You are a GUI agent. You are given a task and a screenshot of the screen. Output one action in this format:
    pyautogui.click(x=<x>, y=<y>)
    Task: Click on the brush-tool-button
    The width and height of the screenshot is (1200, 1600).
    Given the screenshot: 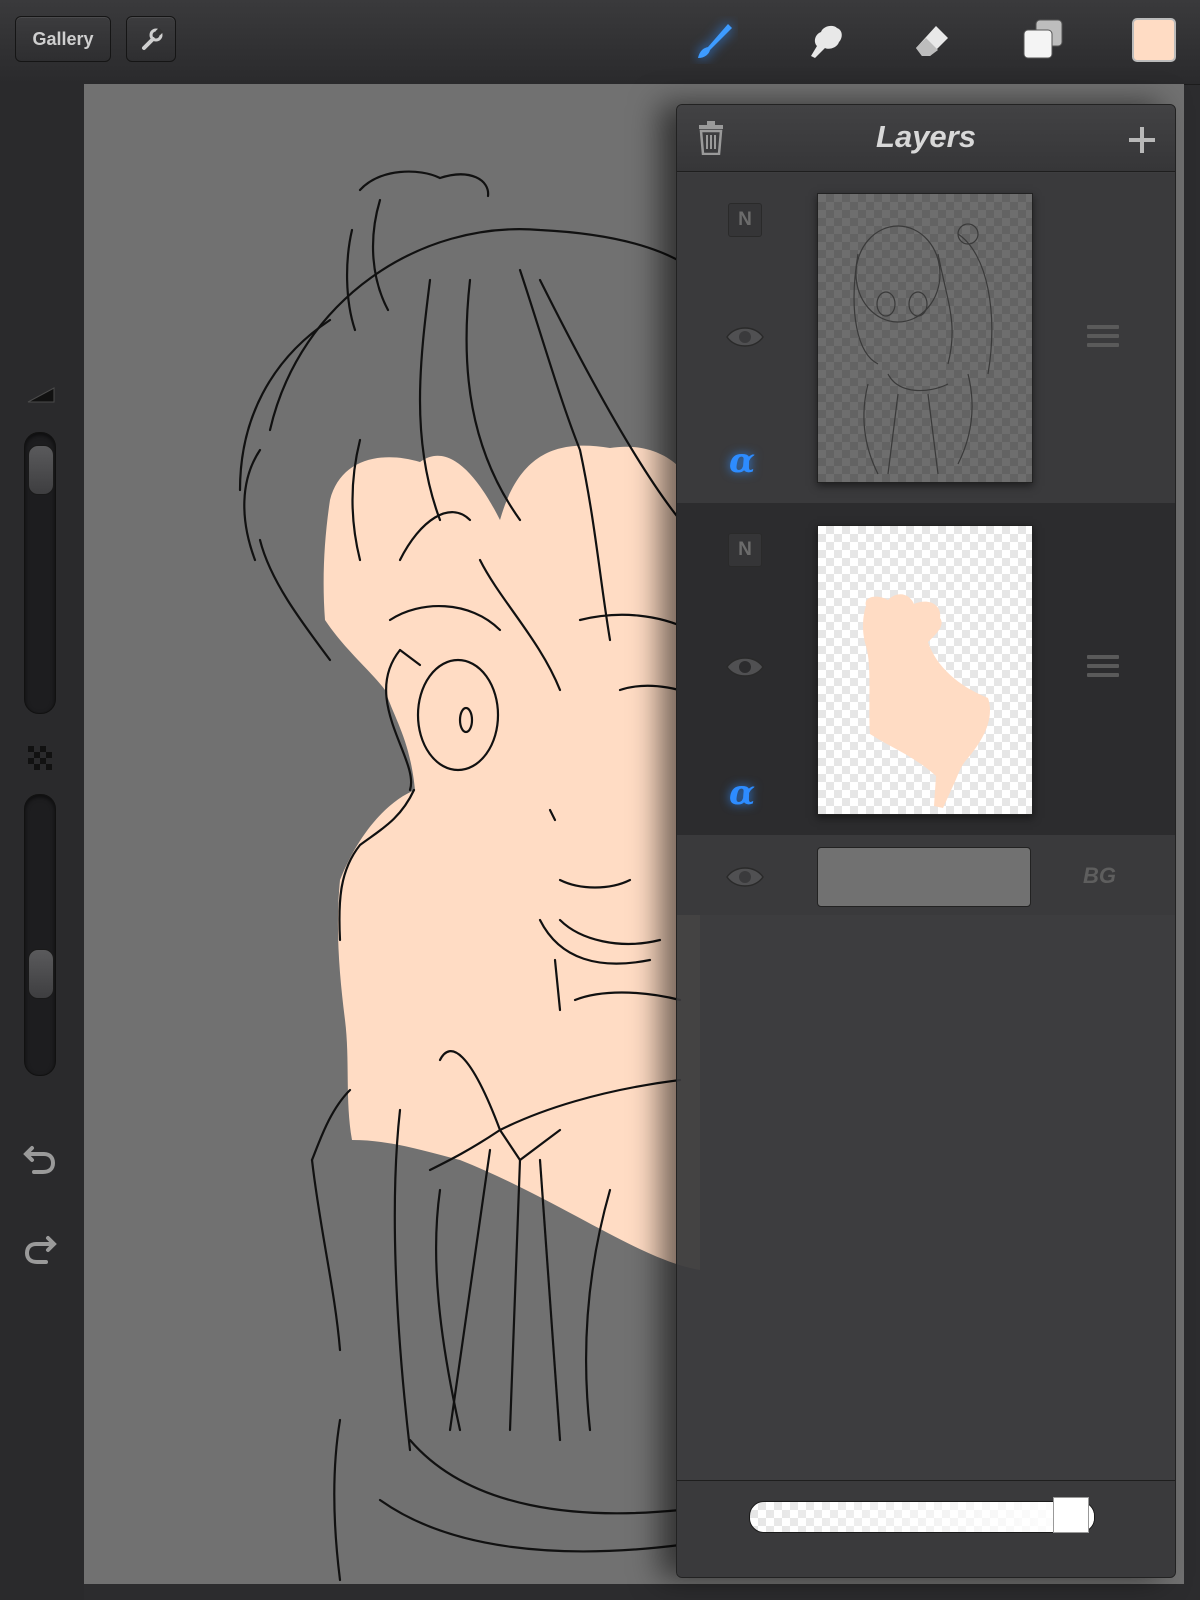 What is the action you would take?
    pyautogui.click(x=714, y=40)
    